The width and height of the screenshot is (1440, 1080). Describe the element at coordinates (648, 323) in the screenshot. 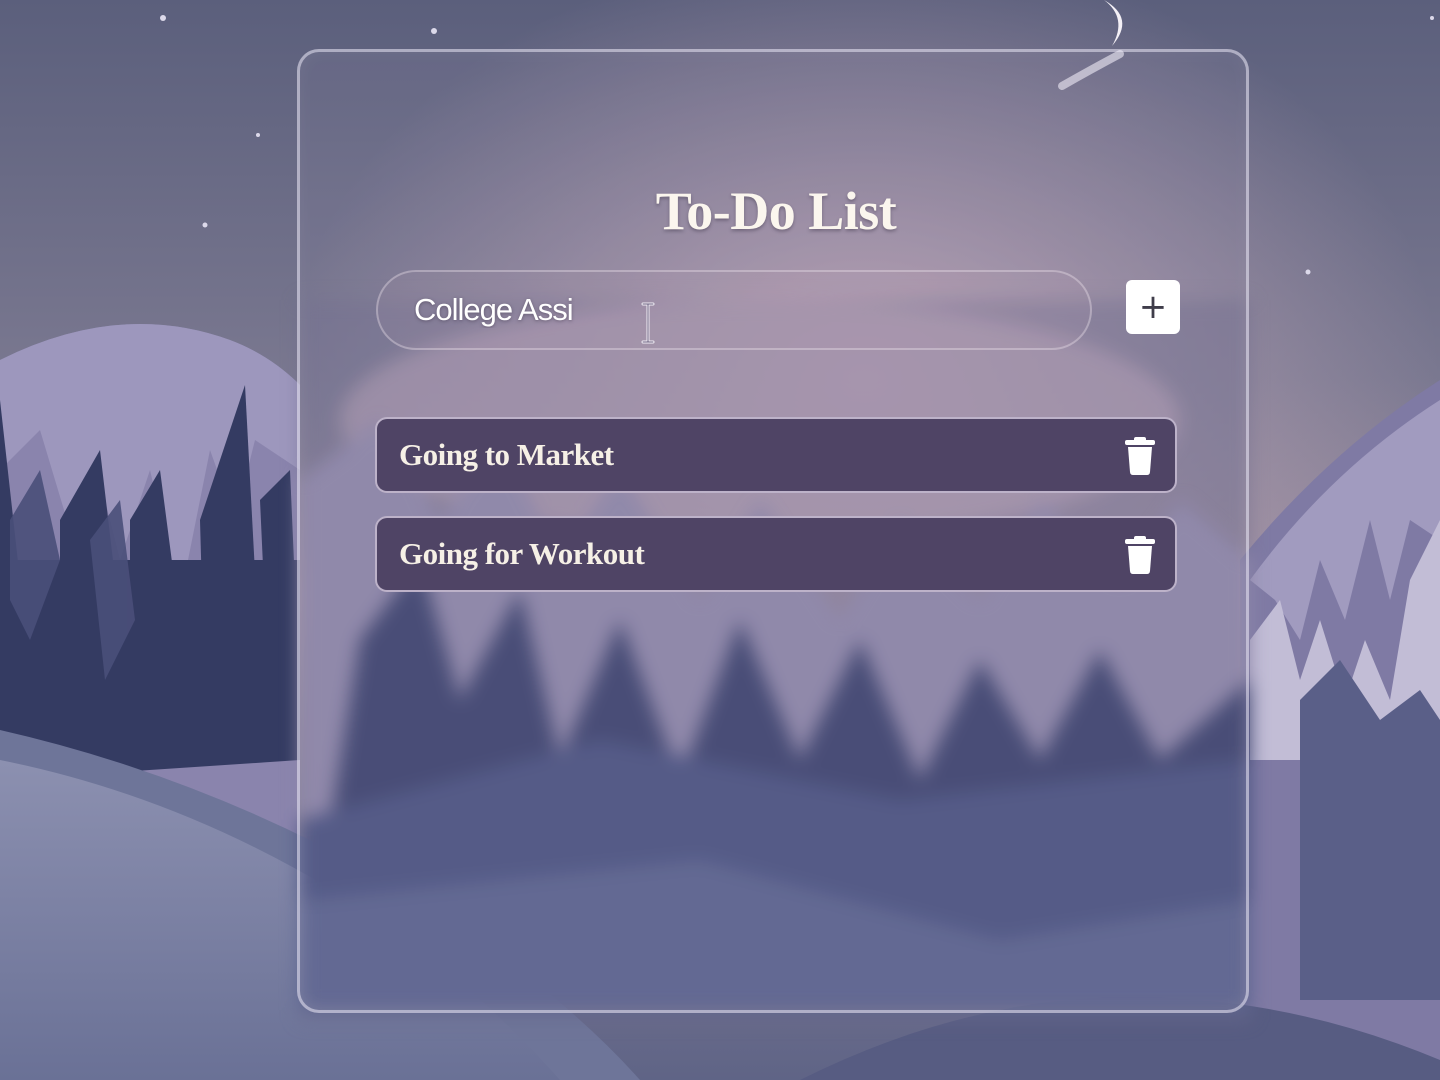

I see `text-cursor-icon` at that location.